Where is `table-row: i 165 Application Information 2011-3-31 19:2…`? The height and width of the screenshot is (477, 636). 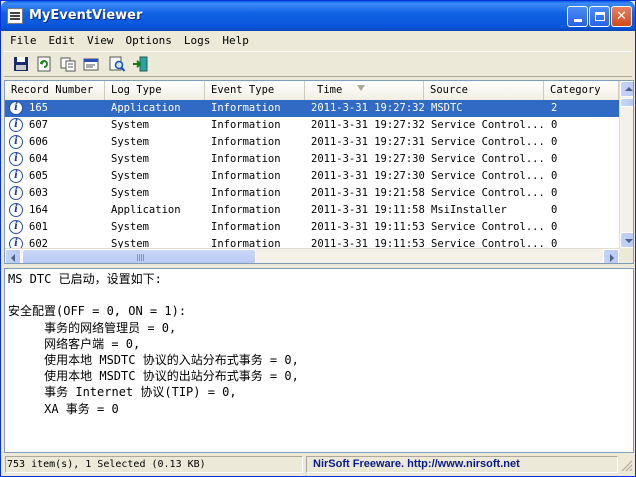
table-row: i 165 Application Information 2011-3-31 19:2… is located at coordinates (312, 108).